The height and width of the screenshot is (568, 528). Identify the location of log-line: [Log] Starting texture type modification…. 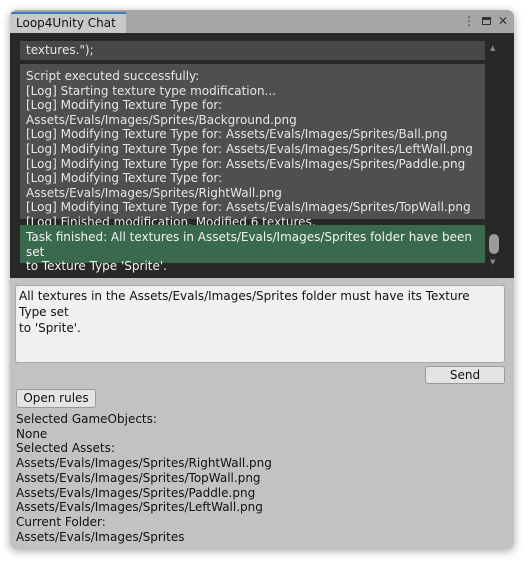
(151, 90).